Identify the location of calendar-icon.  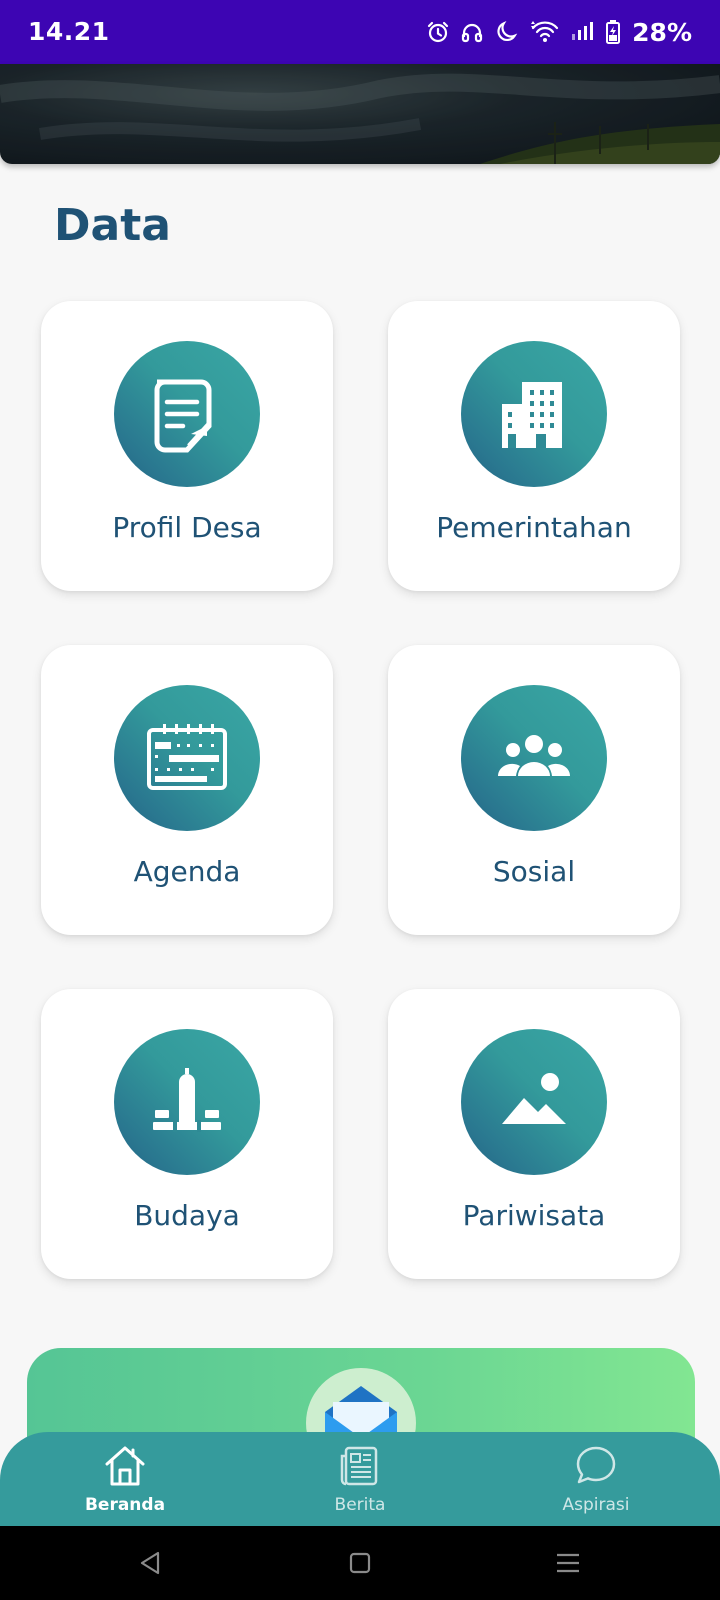
(187, 757).